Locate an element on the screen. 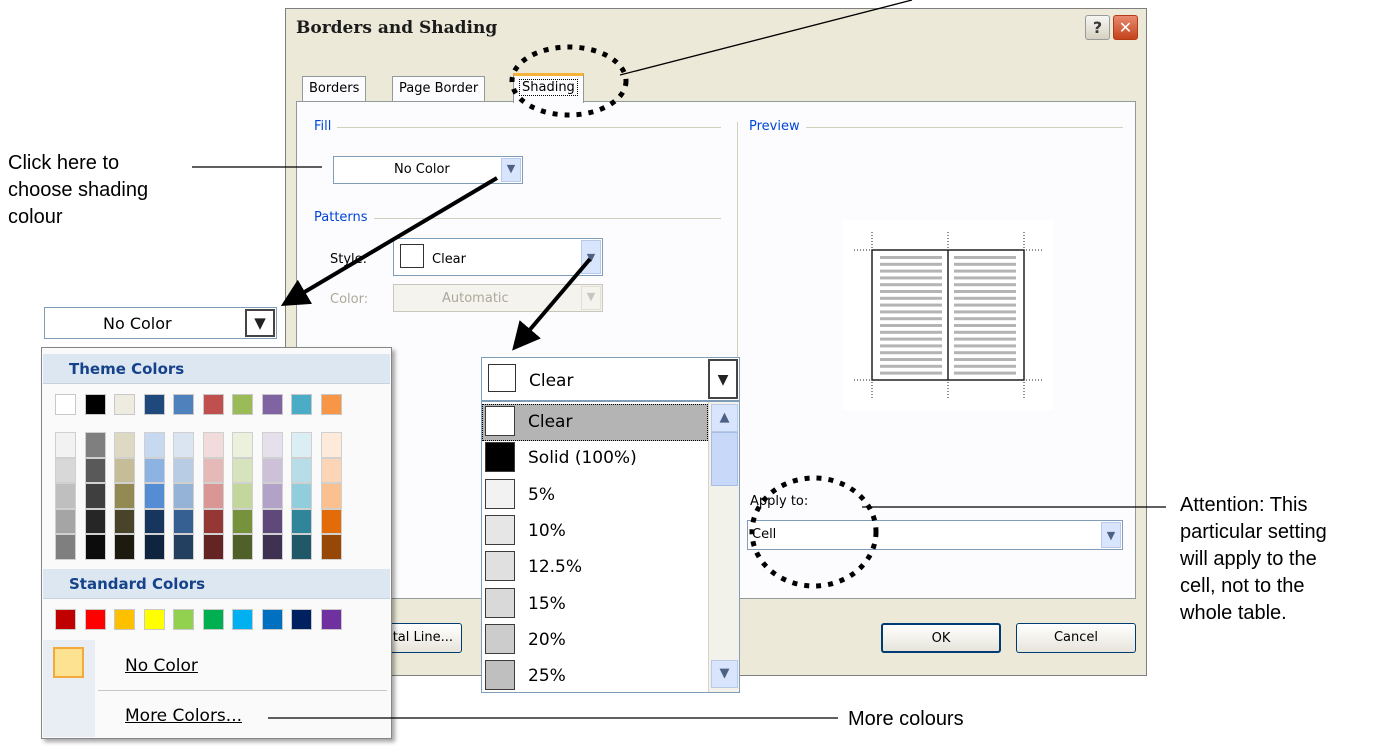 The image size is (1376, 751). shading-color-dropdown: No Color ▼ is located at coordinates (160, 323).